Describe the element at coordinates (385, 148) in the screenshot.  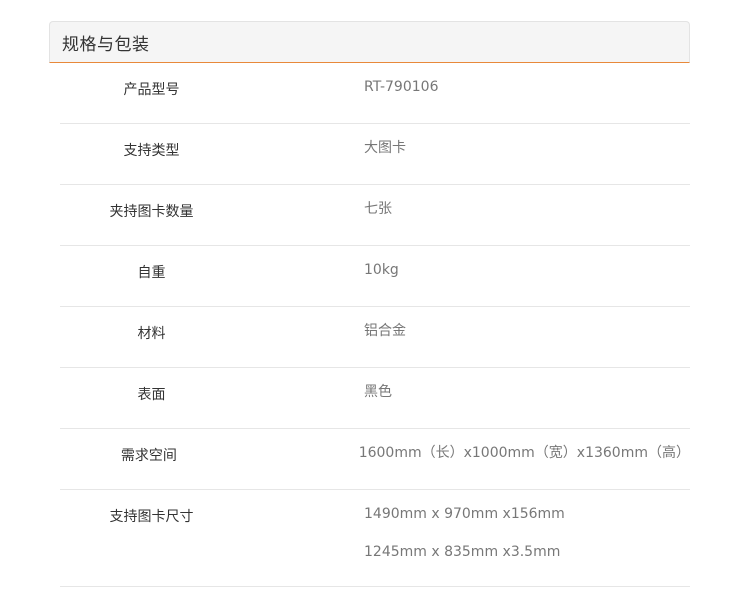
I see `spec-value: 大图卡` at that location.